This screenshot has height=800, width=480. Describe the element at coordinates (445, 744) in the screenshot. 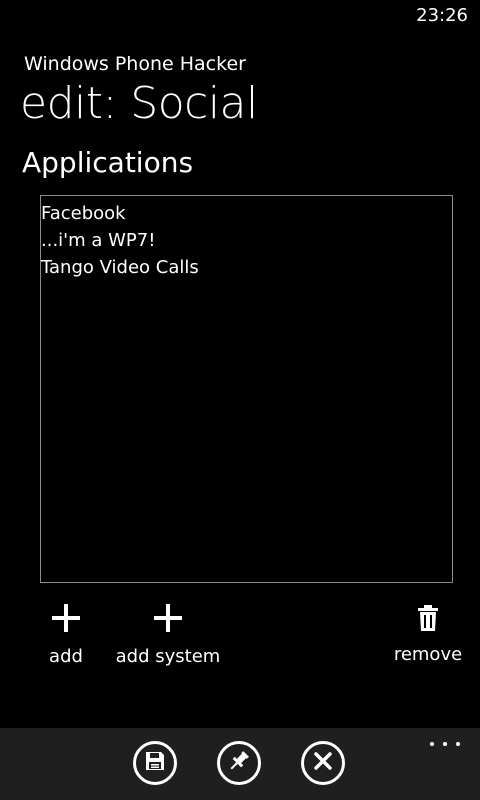

I see `more-icon` at that location.